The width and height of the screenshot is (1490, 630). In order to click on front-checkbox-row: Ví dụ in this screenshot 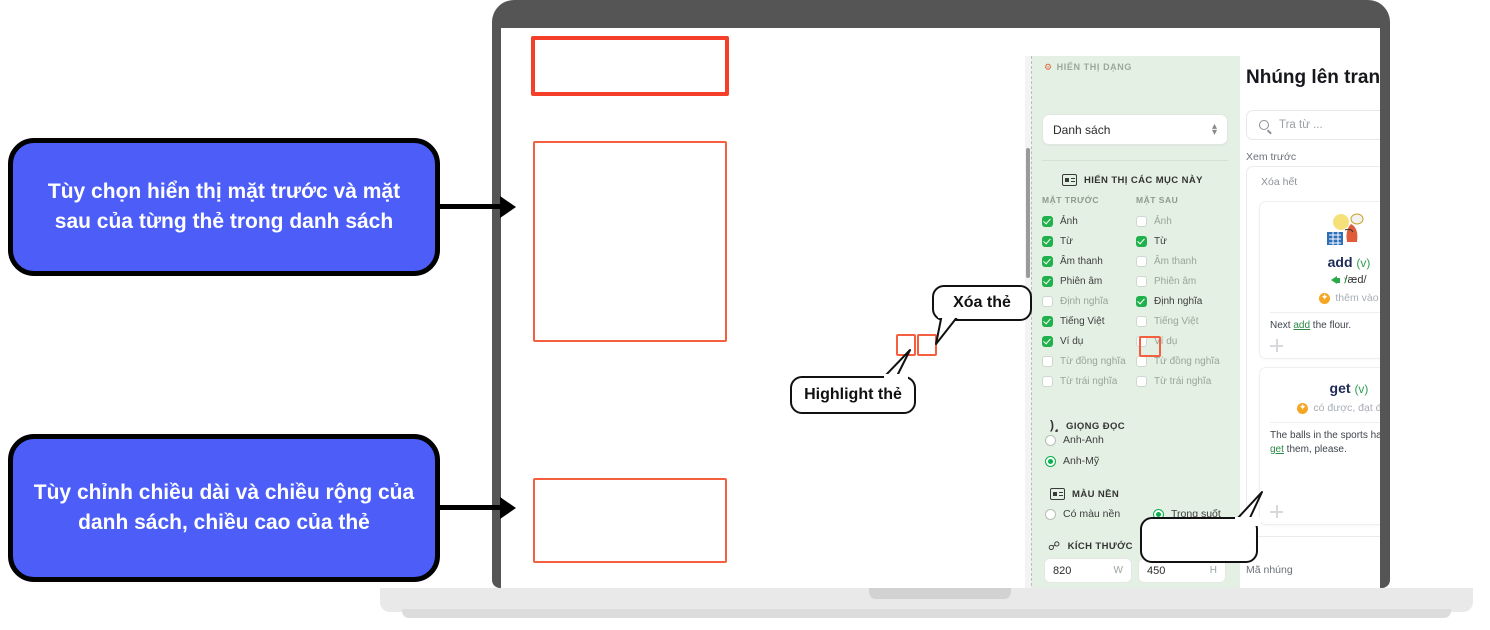, I will do `click(1089, 341)`.